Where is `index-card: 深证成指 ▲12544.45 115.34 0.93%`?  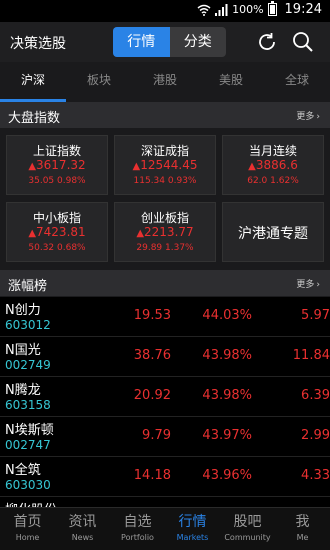
index-card: 深证成指 ▲12544.45 115.34 0.93% is located at coordinates (165, 165).